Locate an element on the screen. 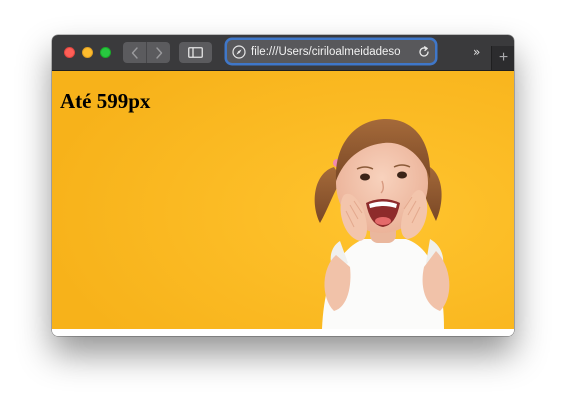 The width and height of the screenshot is (564, 404). sidebar-toggle-button is located at coordinates (195, 52).